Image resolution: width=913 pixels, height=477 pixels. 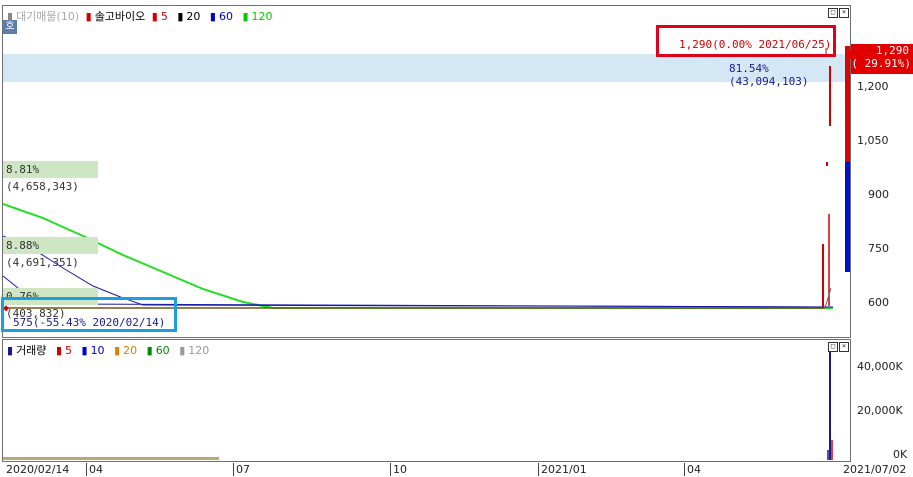 I want to click on price-tick-900: 900, so click(x=878, y=194).